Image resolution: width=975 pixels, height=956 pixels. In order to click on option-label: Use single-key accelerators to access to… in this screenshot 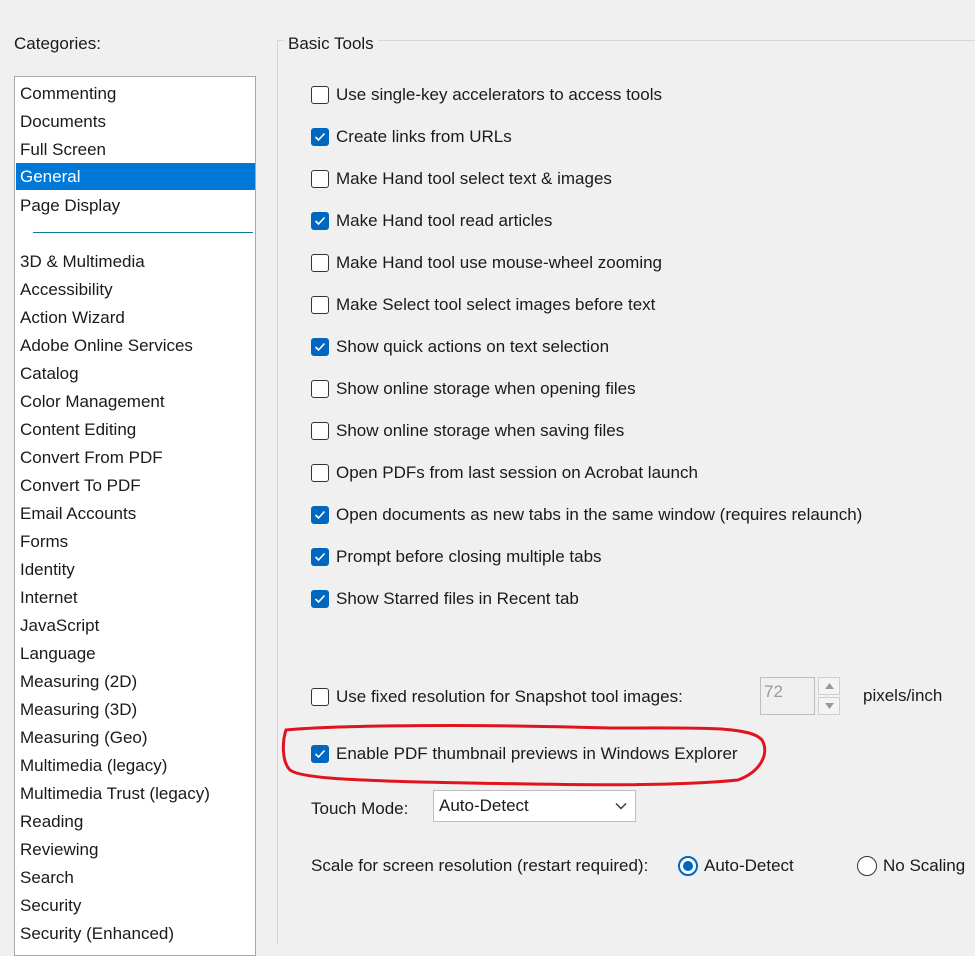, I will do `click(499, 94)`.